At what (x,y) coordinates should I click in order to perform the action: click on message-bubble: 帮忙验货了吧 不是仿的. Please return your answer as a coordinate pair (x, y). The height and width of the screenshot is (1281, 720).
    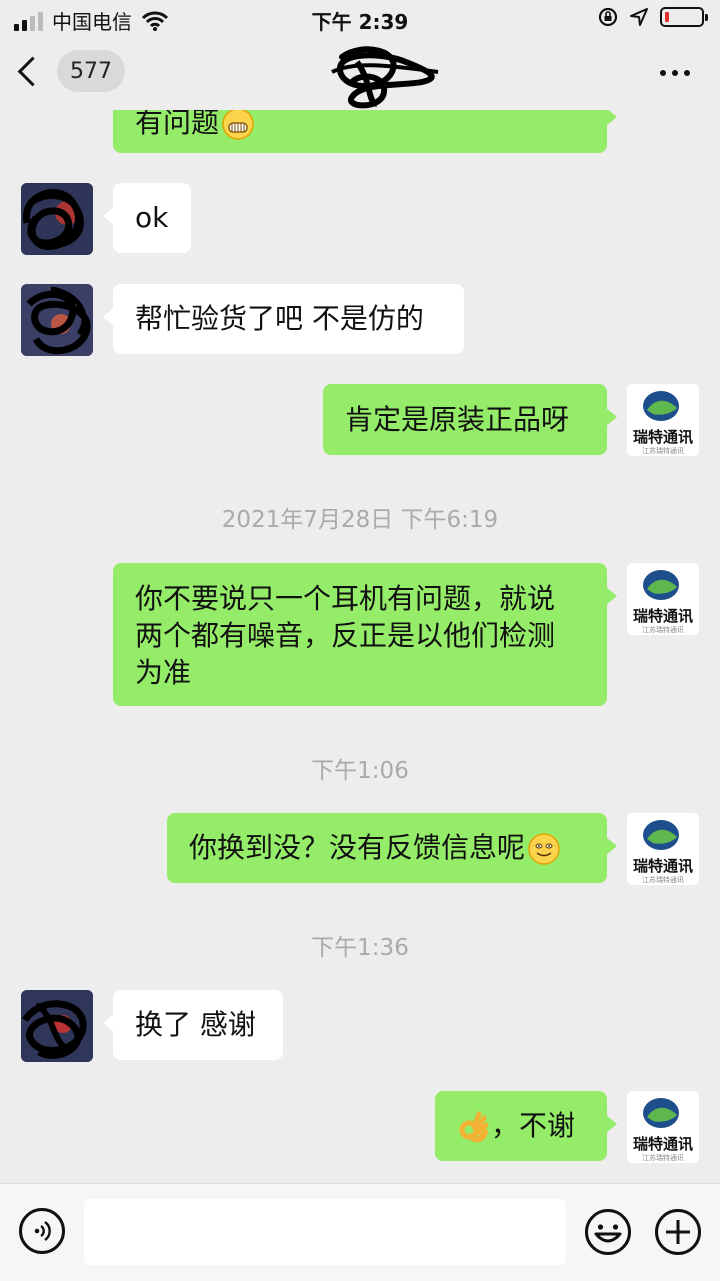
    Looking at the image, I should click on (283, 319).